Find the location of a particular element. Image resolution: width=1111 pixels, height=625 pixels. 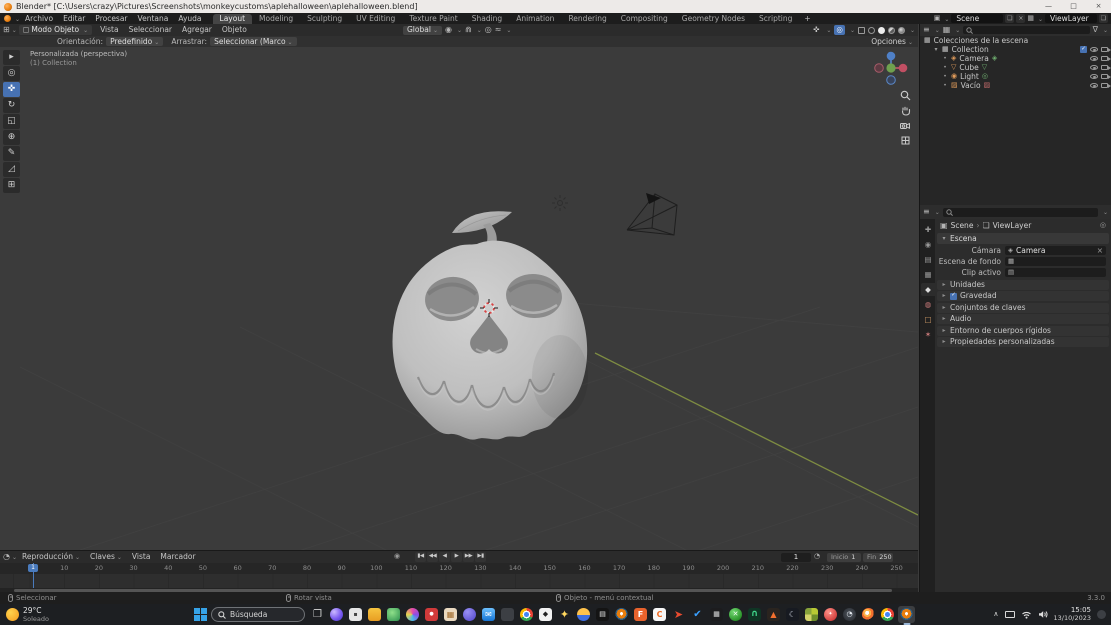

section-audio: ▸ Audio is located at coordinates (1023, 319).